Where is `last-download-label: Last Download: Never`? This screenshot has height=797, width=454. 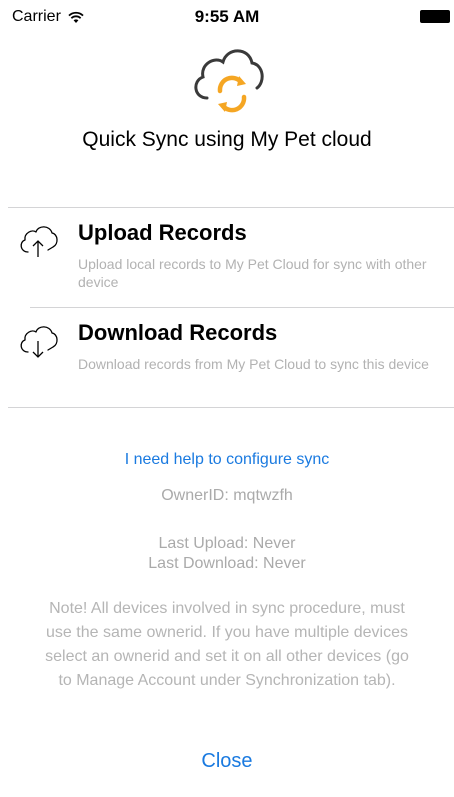 last-download-label: Last Download: Never is located at coordinates (227, 563).